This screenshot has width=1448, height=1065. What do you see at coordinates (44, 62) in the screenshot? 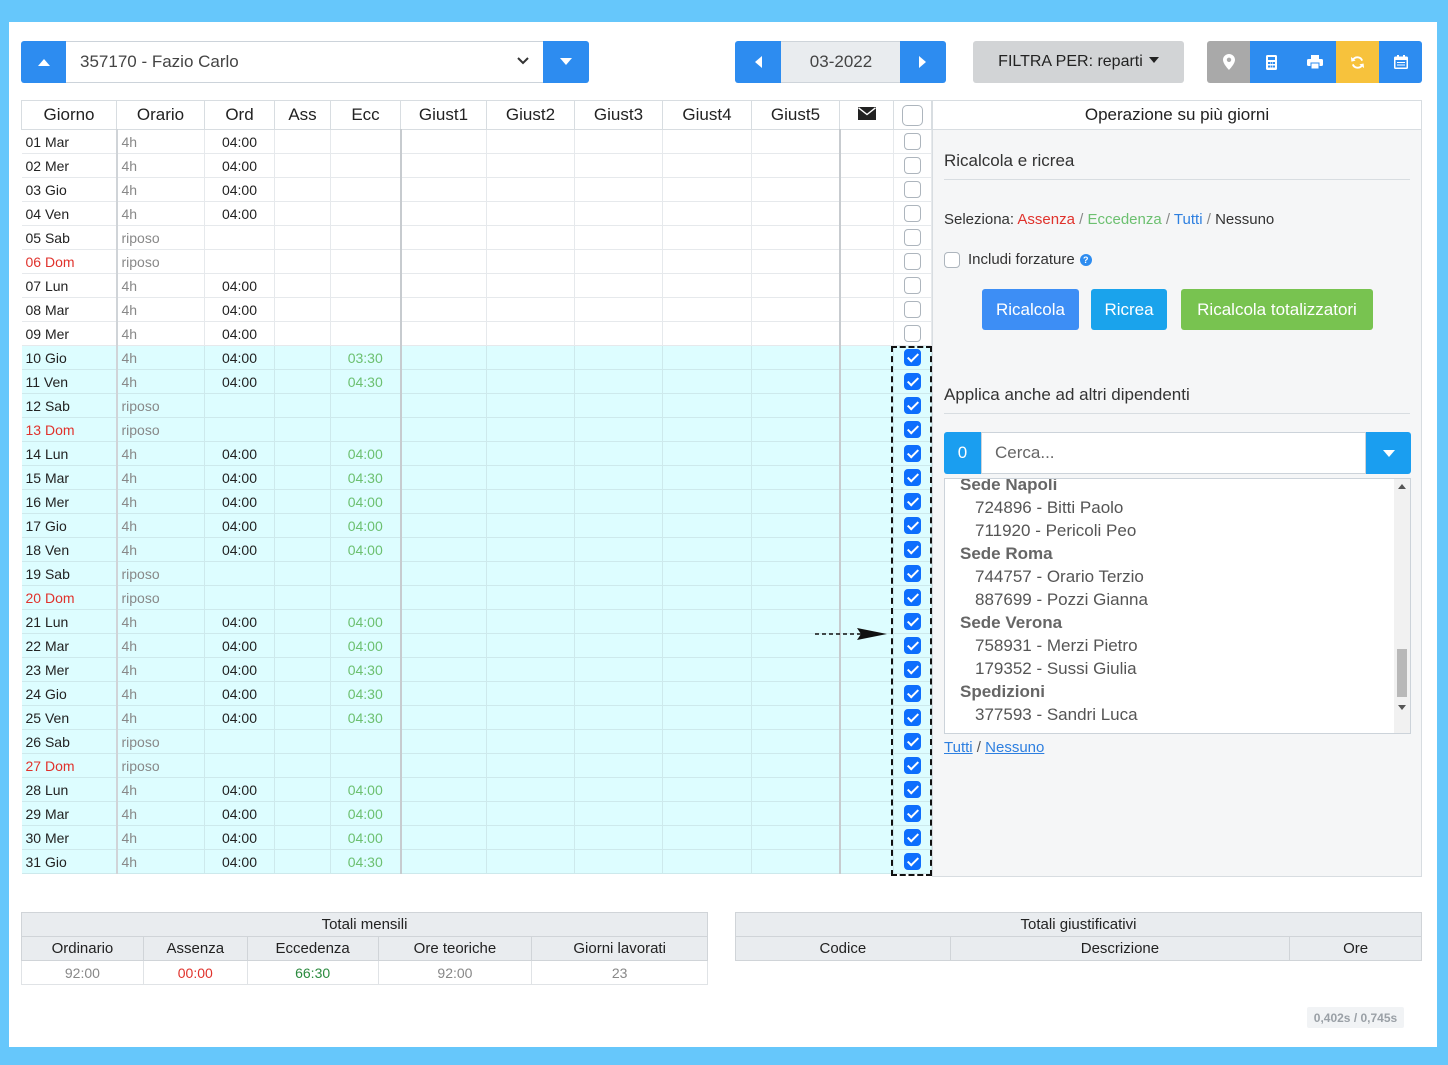
I see `prev-employee-button` at bounding box center [44, 62].